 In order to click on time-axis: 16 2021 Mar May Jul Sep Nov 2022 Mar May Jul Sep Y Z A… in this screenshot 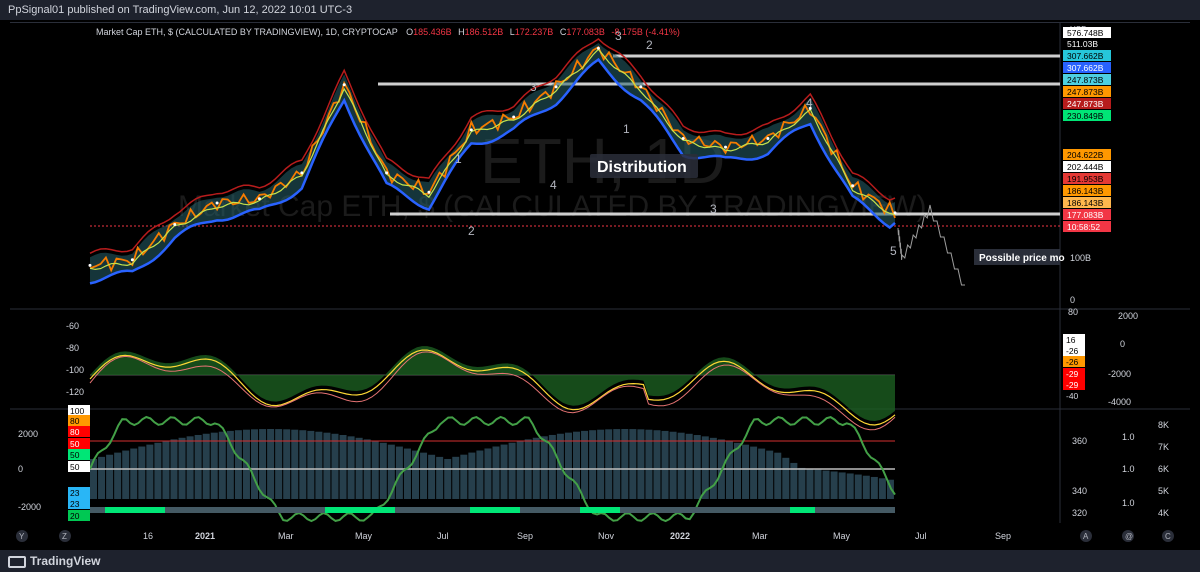, I will do `click(595, 536)`.